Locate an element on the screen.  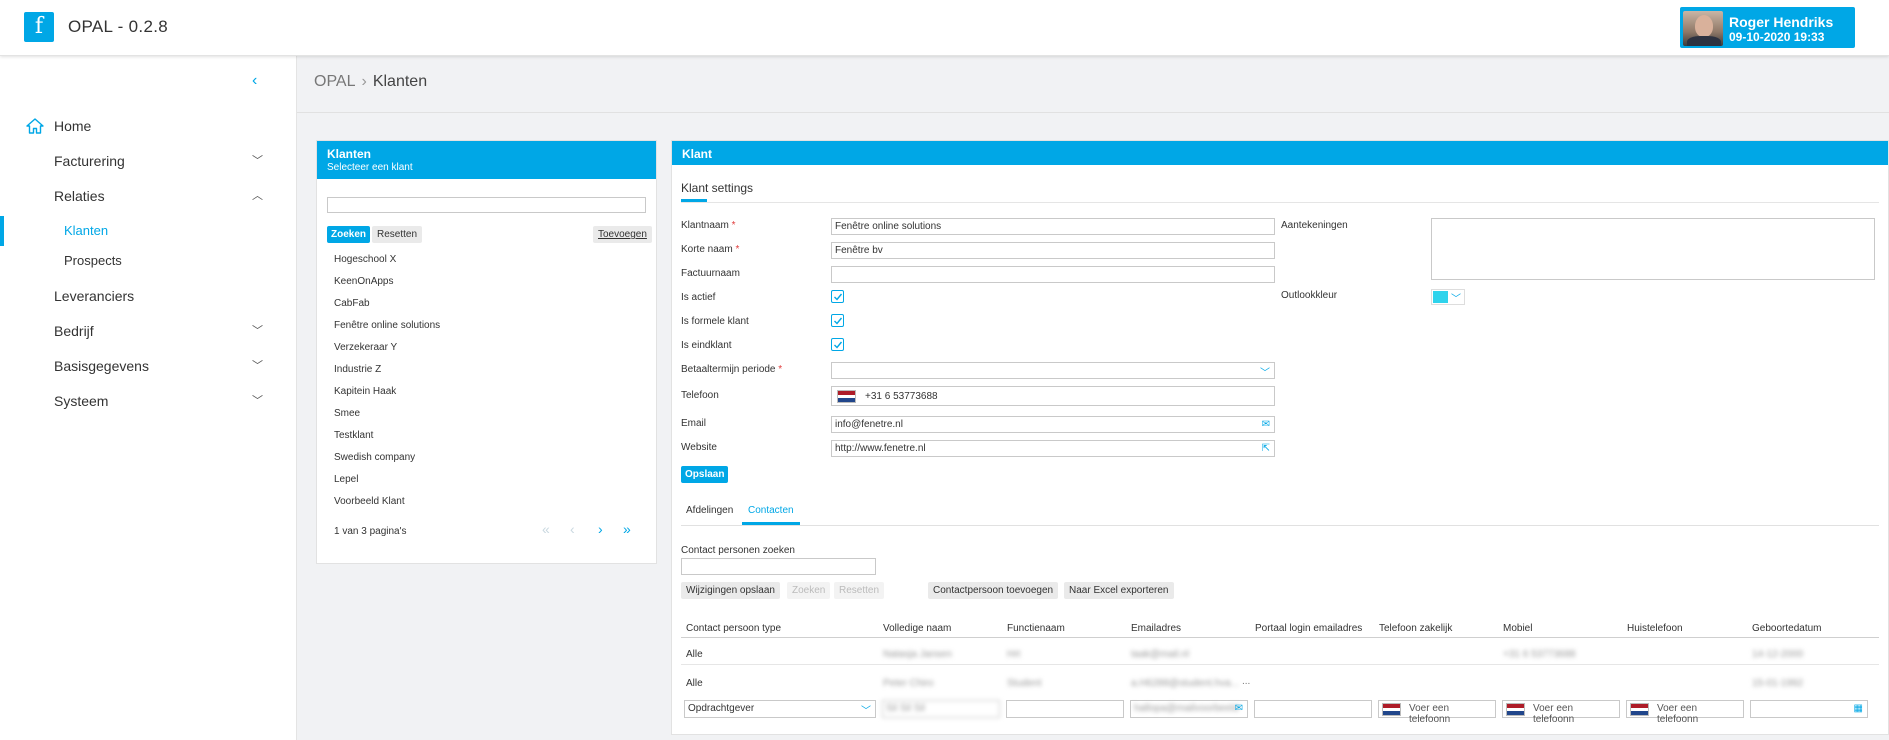
list-item: KeenOnApps is located at coordinates (364, 281).